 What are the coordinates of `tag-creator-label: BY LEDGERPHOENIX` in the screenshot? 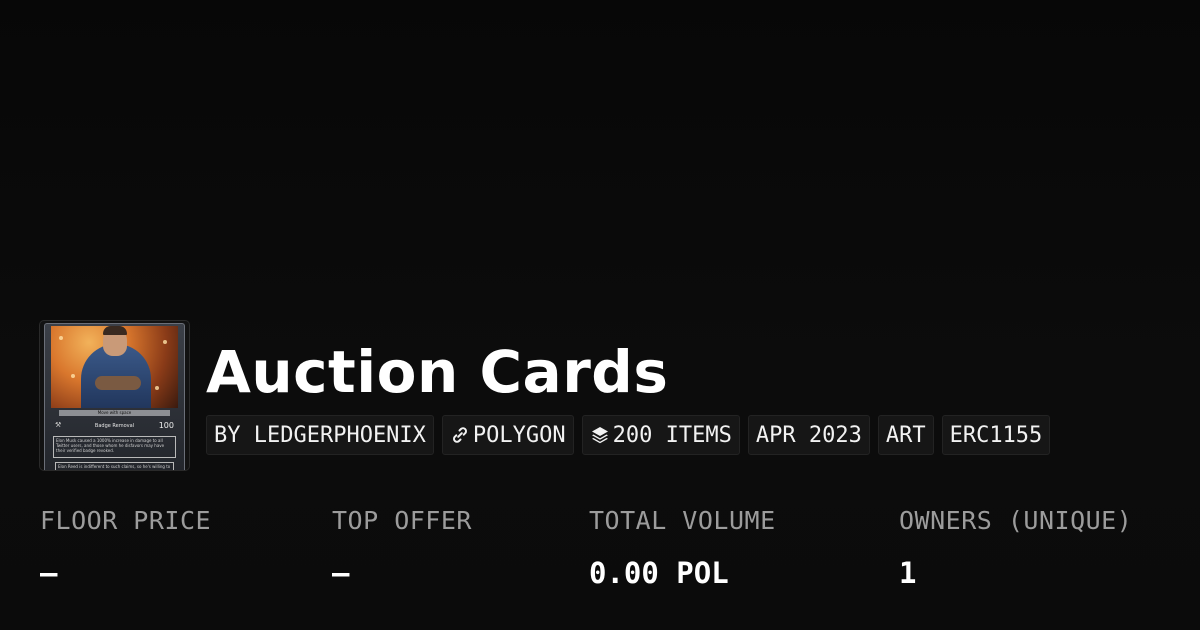 It's located at (320, 435).